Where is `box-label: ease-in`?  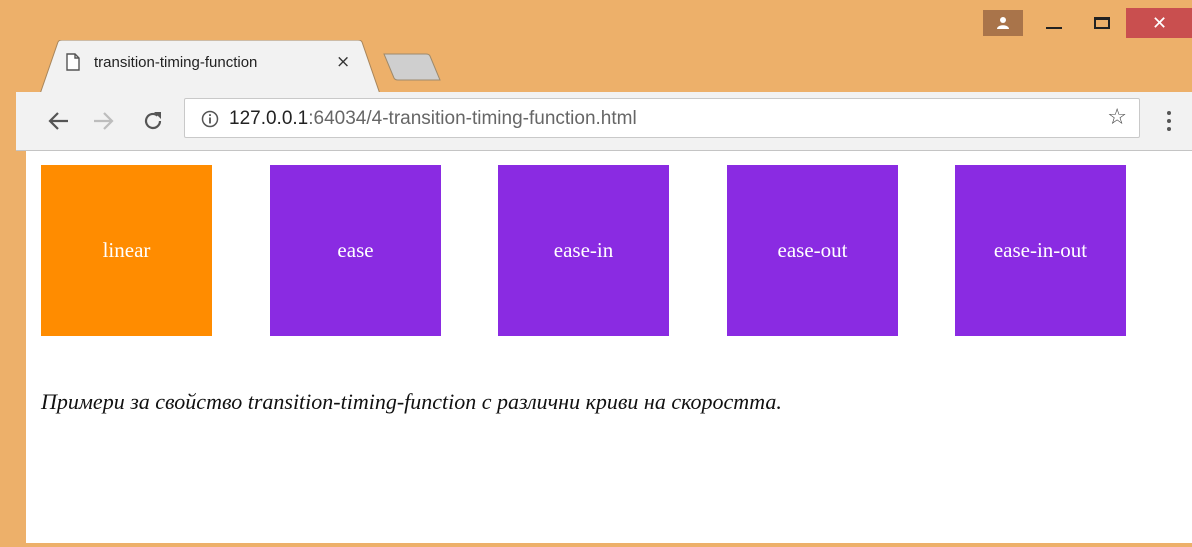
box-label: ease-in is located at coordinates (583, 250).